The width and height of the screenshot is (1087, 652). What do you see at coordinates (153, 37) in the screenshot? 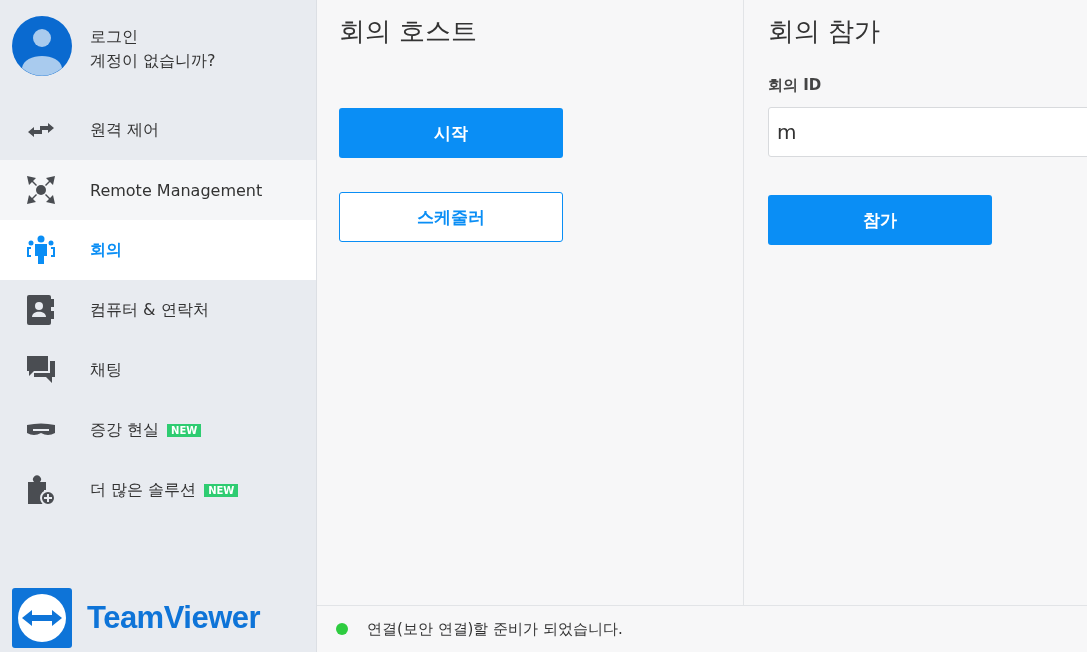
I see `login-link: 로그인` at bounding box center [153, 37].